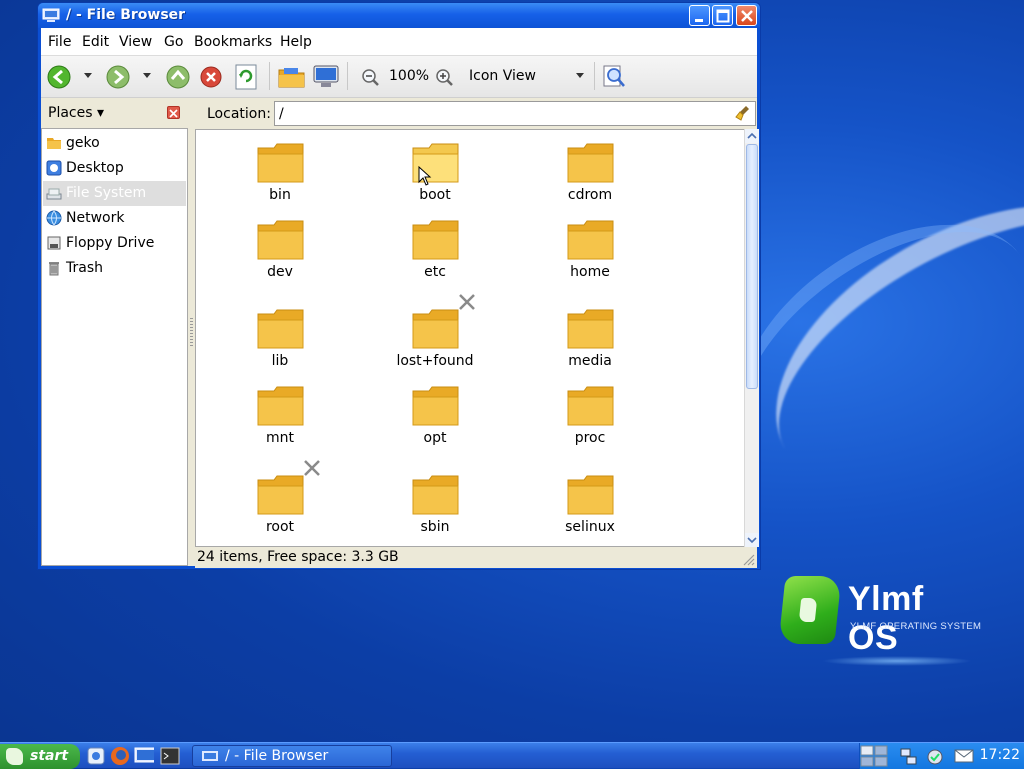 Image resolution: width=1024 pixels, height=769 pixels. What do you see at coordinates (59, 42) in the screenshot?
I see `menu-file: File` at bounding box center [59, 42].